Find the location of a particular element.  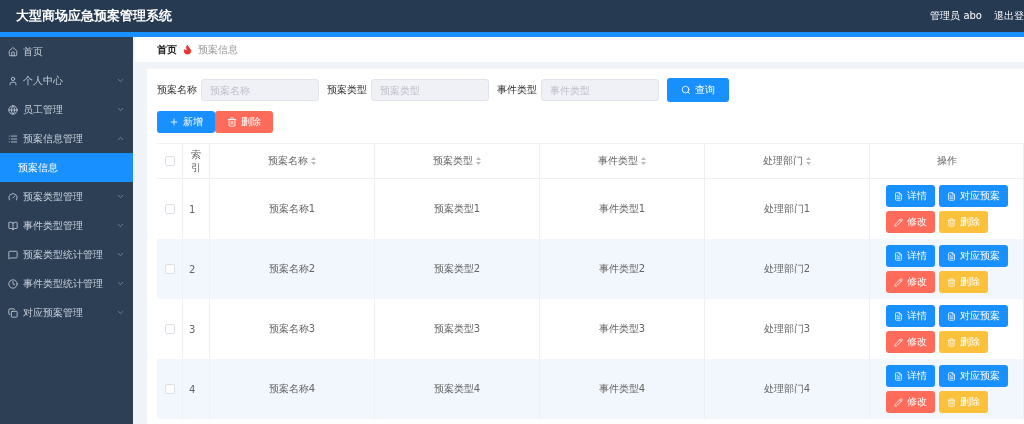

sidebar-item: 首页 is located at coordinates (66, 51).